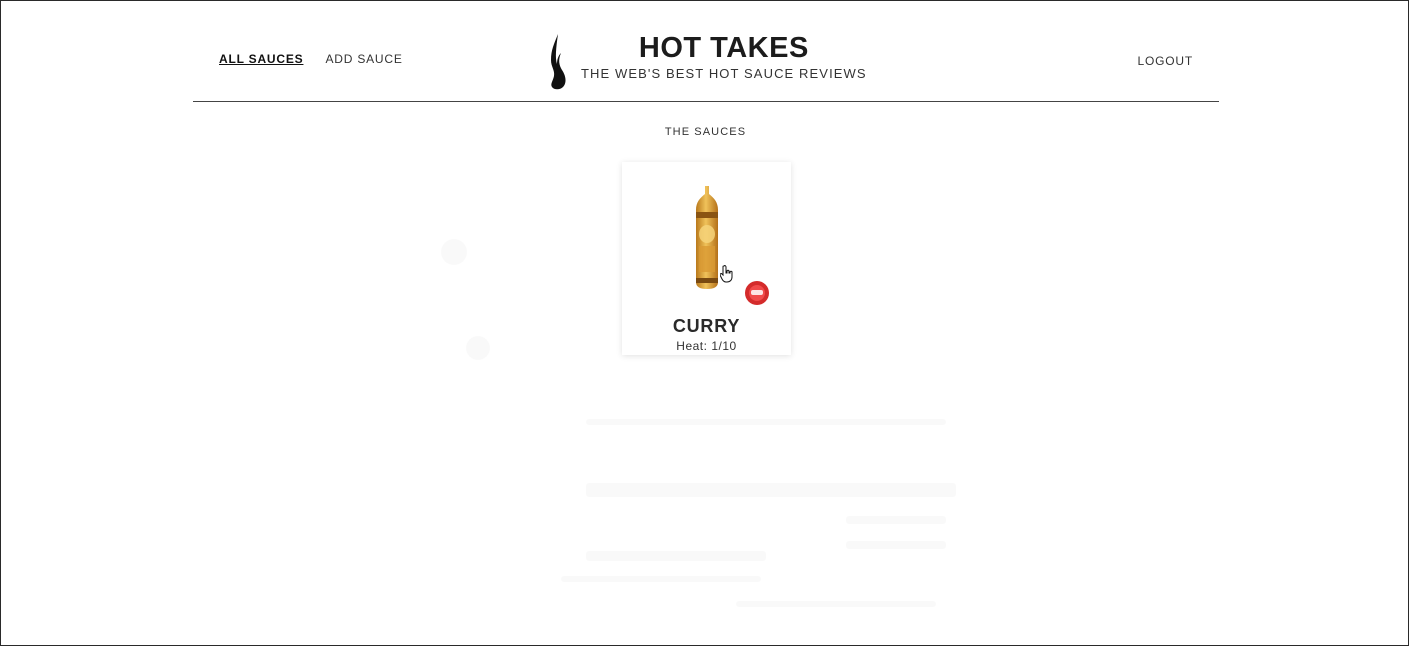 This screenshot has width=1409, height=646. Describe the element at coordinates (757, 293) in the screenshot. I see `badge-icon` at that location.